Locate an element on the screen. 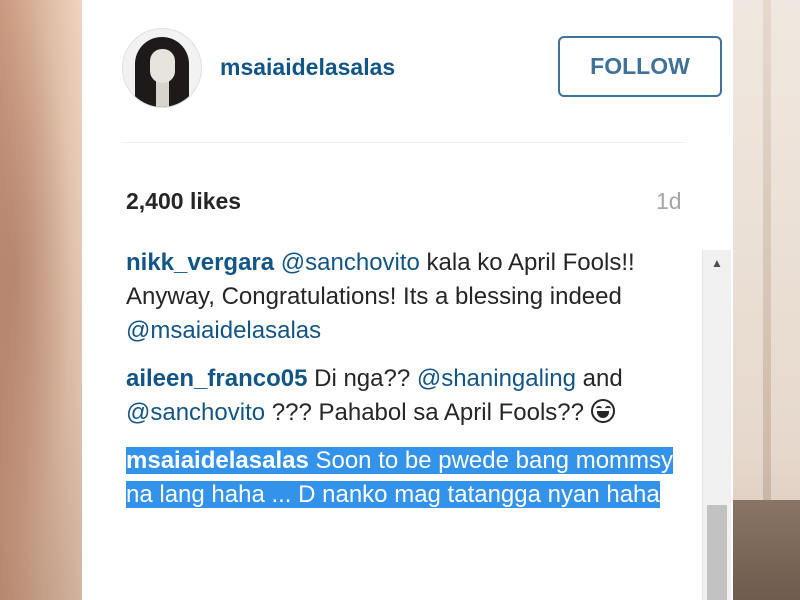 Image resolution: width=800 pixels, height=600 pixels. scroll-up-arrow-icon: ▲ is located at coordinates (717, 263).